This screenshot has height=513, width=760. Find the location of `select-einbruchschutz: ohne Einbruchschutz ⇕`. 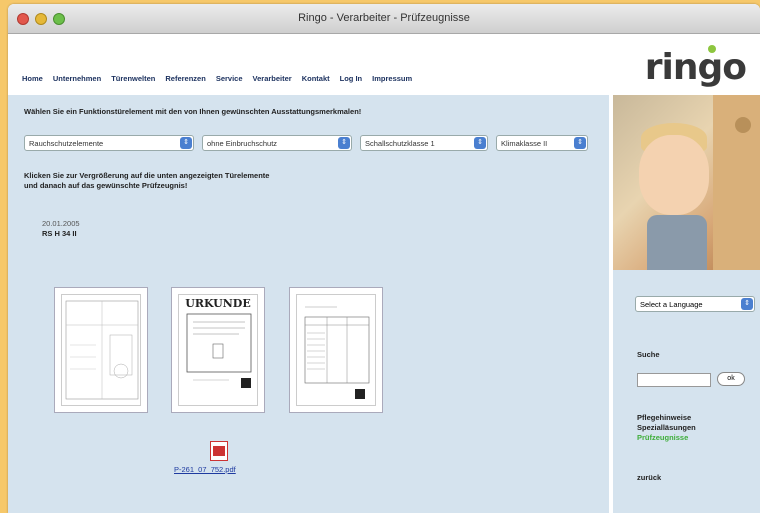

select-einbruchschutz: ohne Einbruchschutz ⇕ is located at coordinates (277, 143).